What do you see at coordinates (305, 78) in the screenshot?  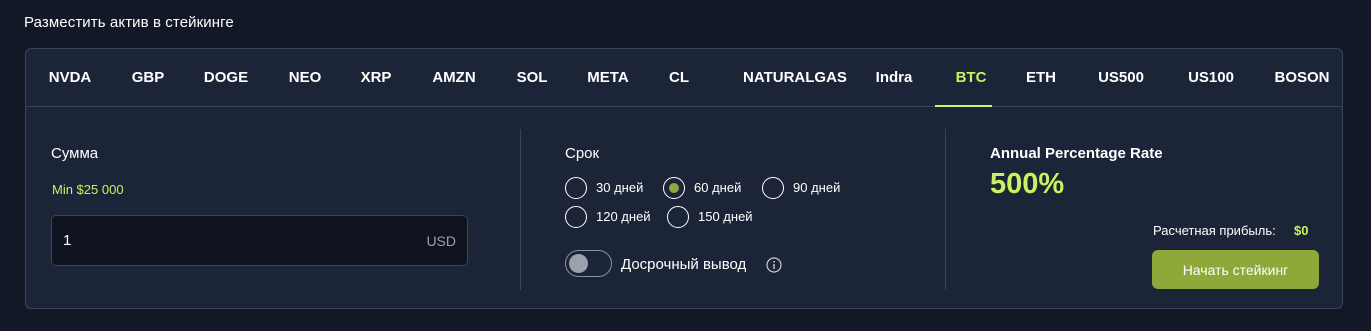 I see `tab-neo: NEO` at bounding box center [305, 78].